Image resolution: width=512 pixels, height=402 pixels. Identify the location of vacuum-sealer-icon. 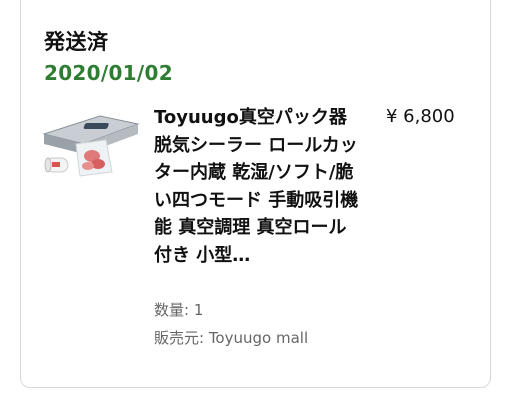
(91, 146).